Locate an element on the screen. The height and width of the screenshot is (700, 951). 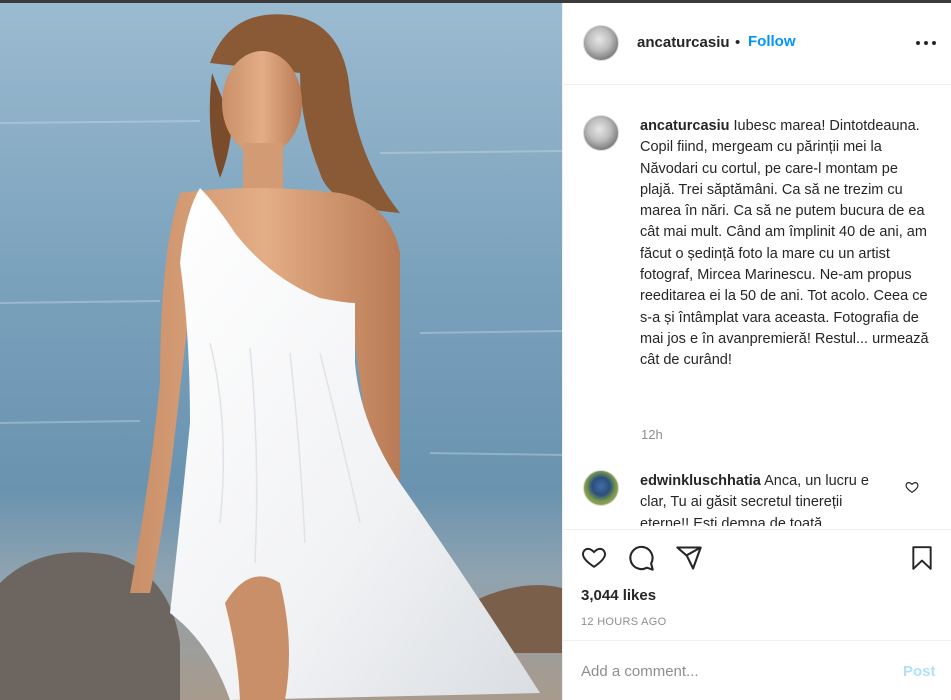
likes-count: 3,044 likes is located at coordinates (618, 595).